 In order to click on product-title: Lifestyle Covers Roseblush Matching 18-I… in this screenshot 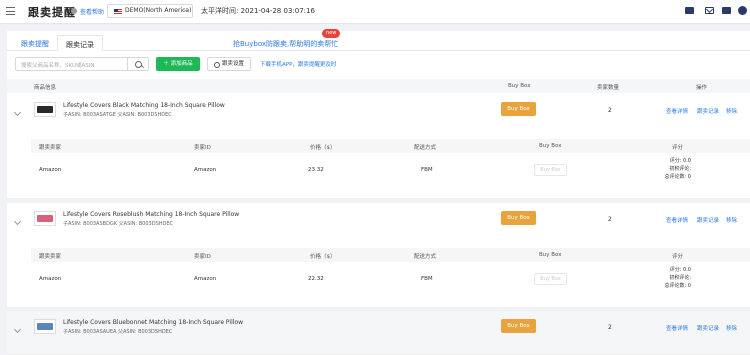, I will do `click(151, 214)`.